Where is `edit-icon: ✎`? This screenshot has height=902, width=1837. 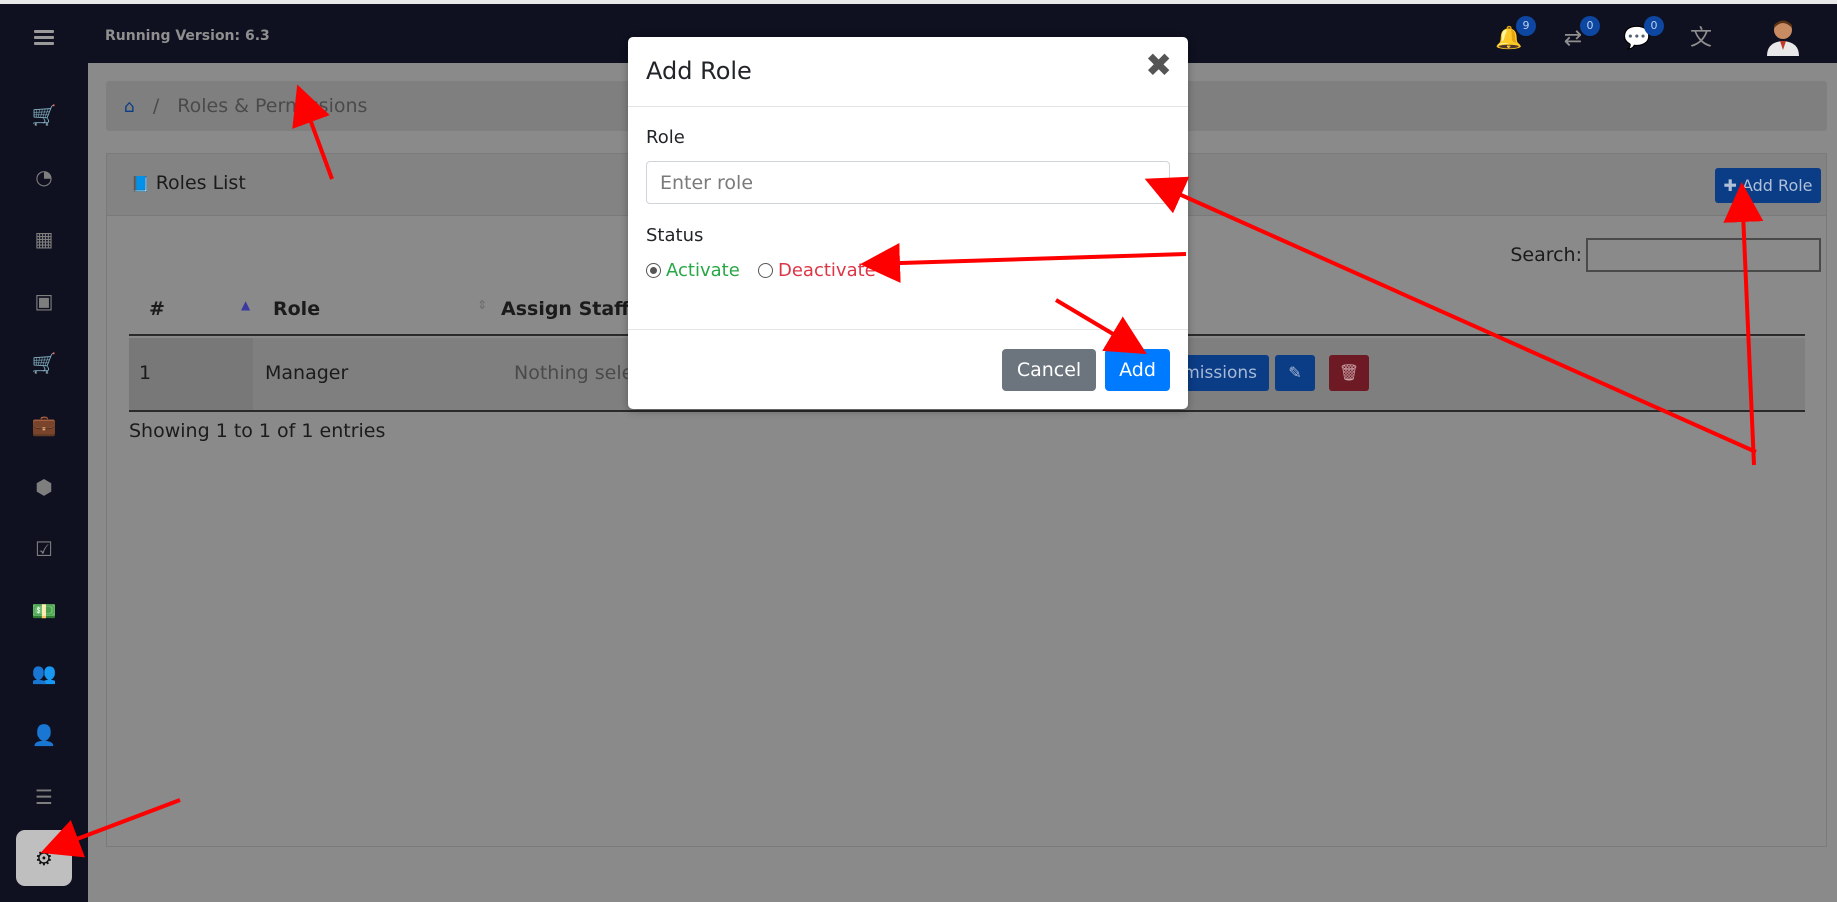 edit-icon: ✎ is located at coordinates (1295, 373).